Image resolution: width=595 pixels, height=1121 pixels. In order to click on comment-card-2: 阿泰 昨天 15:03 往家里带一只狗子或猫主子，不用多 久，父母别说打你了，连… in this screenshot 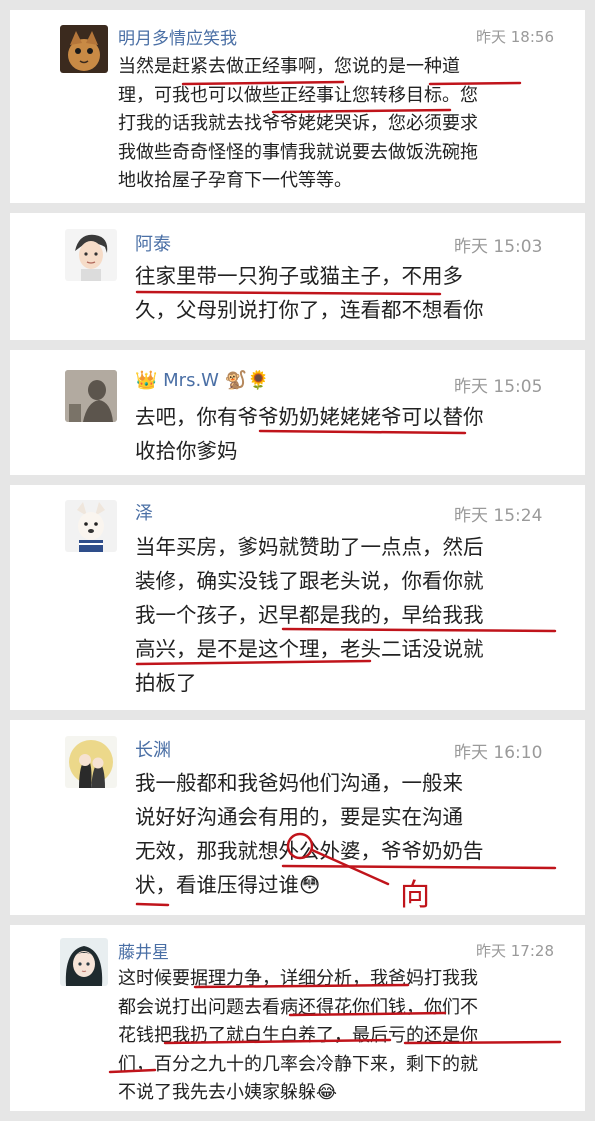, I will do `click(297, 276)`.